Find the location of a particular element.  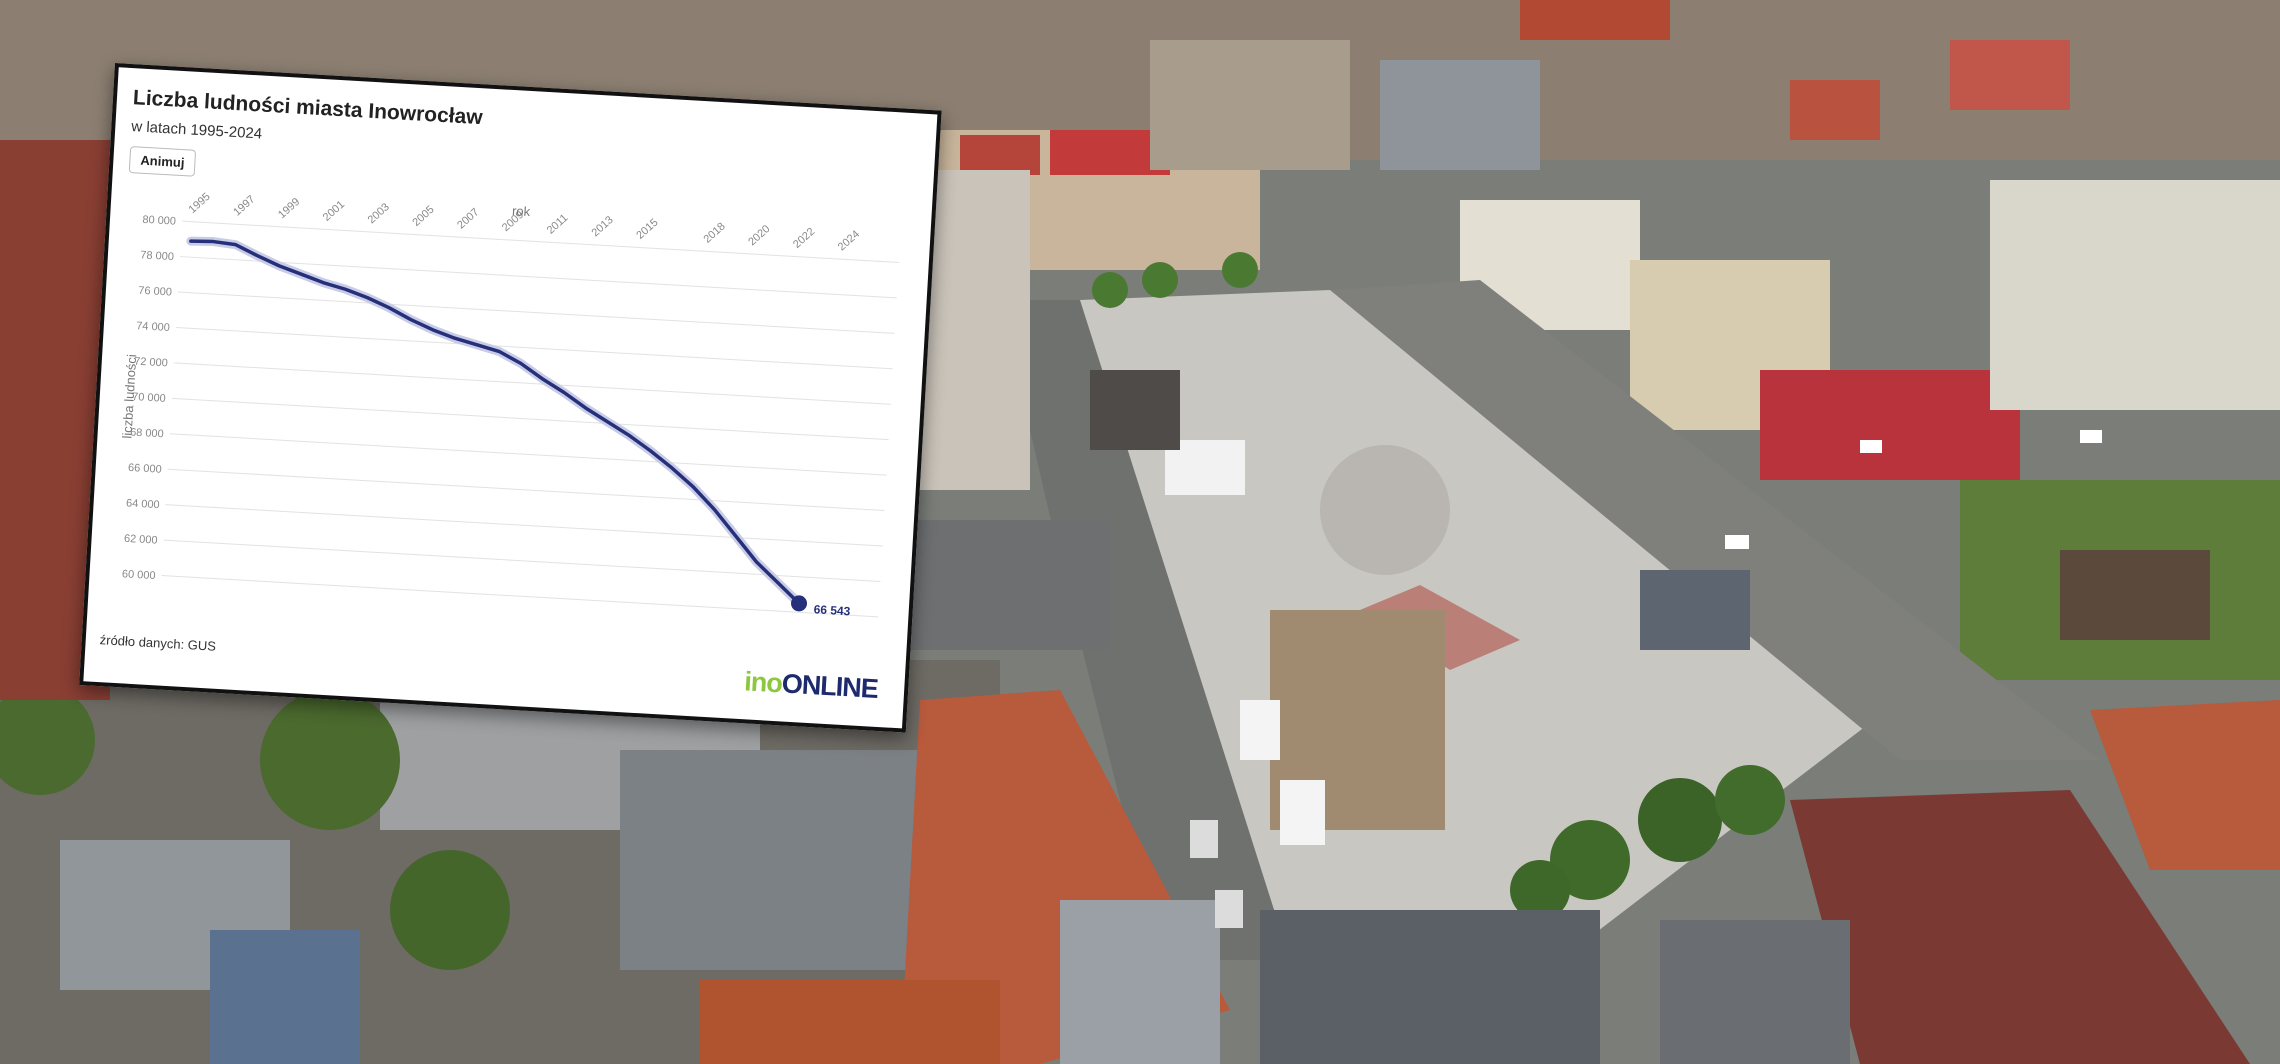

y-tick-label: 78 000 is located at coordinates (157, 256).